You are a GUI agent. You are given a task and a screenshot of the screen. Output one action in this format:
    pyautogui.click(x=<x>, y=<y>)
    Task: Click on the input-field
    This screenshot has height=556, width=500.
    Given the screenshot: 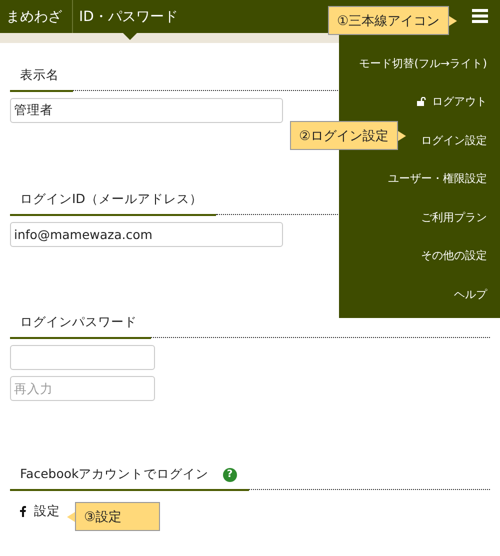 What is the action you would take?
    pyautogui.click(x=82, y=357)
    